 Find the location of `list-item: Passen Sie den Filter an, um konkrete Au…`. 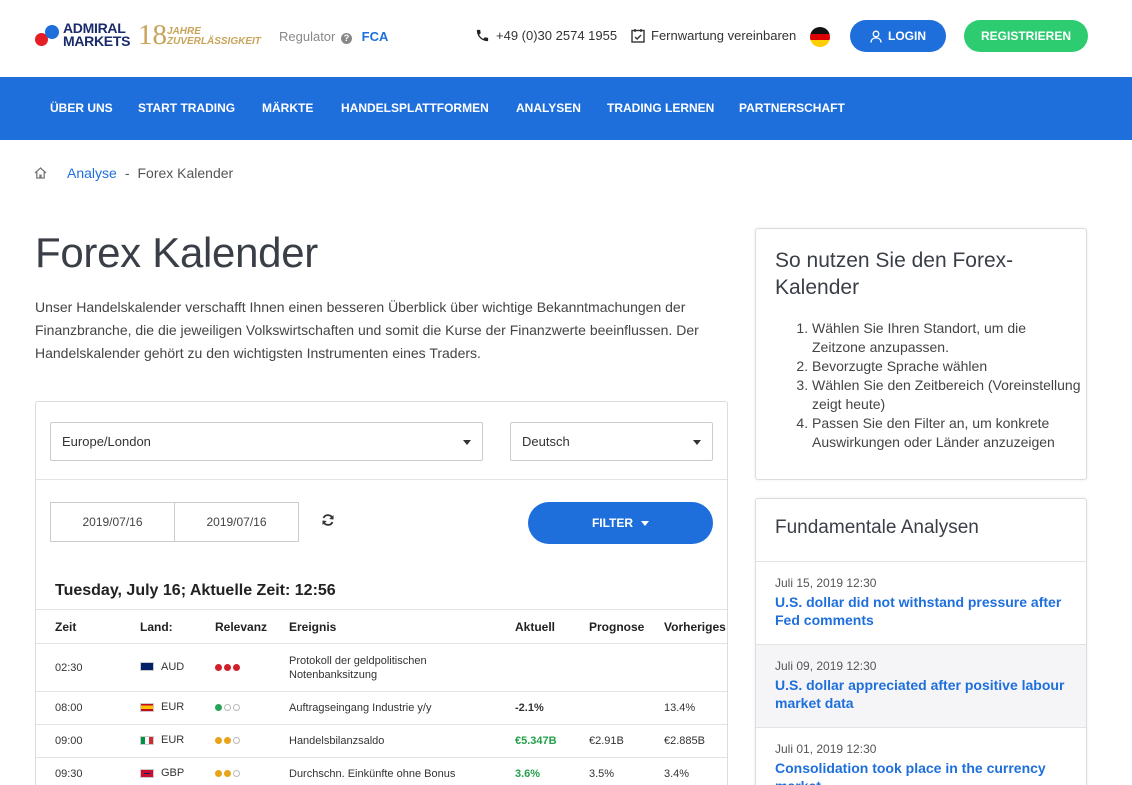

list-item: Passen Sie den Filter an, um konkrete Au… is located at coordinates (947, 433).